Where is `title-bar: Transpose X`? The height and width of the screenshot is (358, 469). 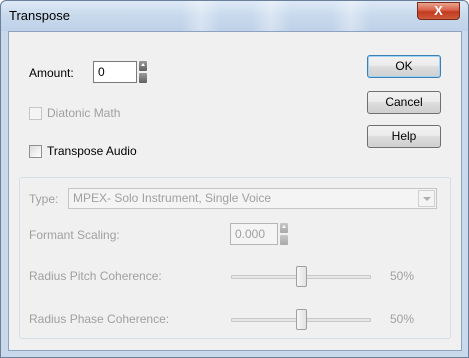
title-bar: Transpose X is located at coordinates (234, 16).